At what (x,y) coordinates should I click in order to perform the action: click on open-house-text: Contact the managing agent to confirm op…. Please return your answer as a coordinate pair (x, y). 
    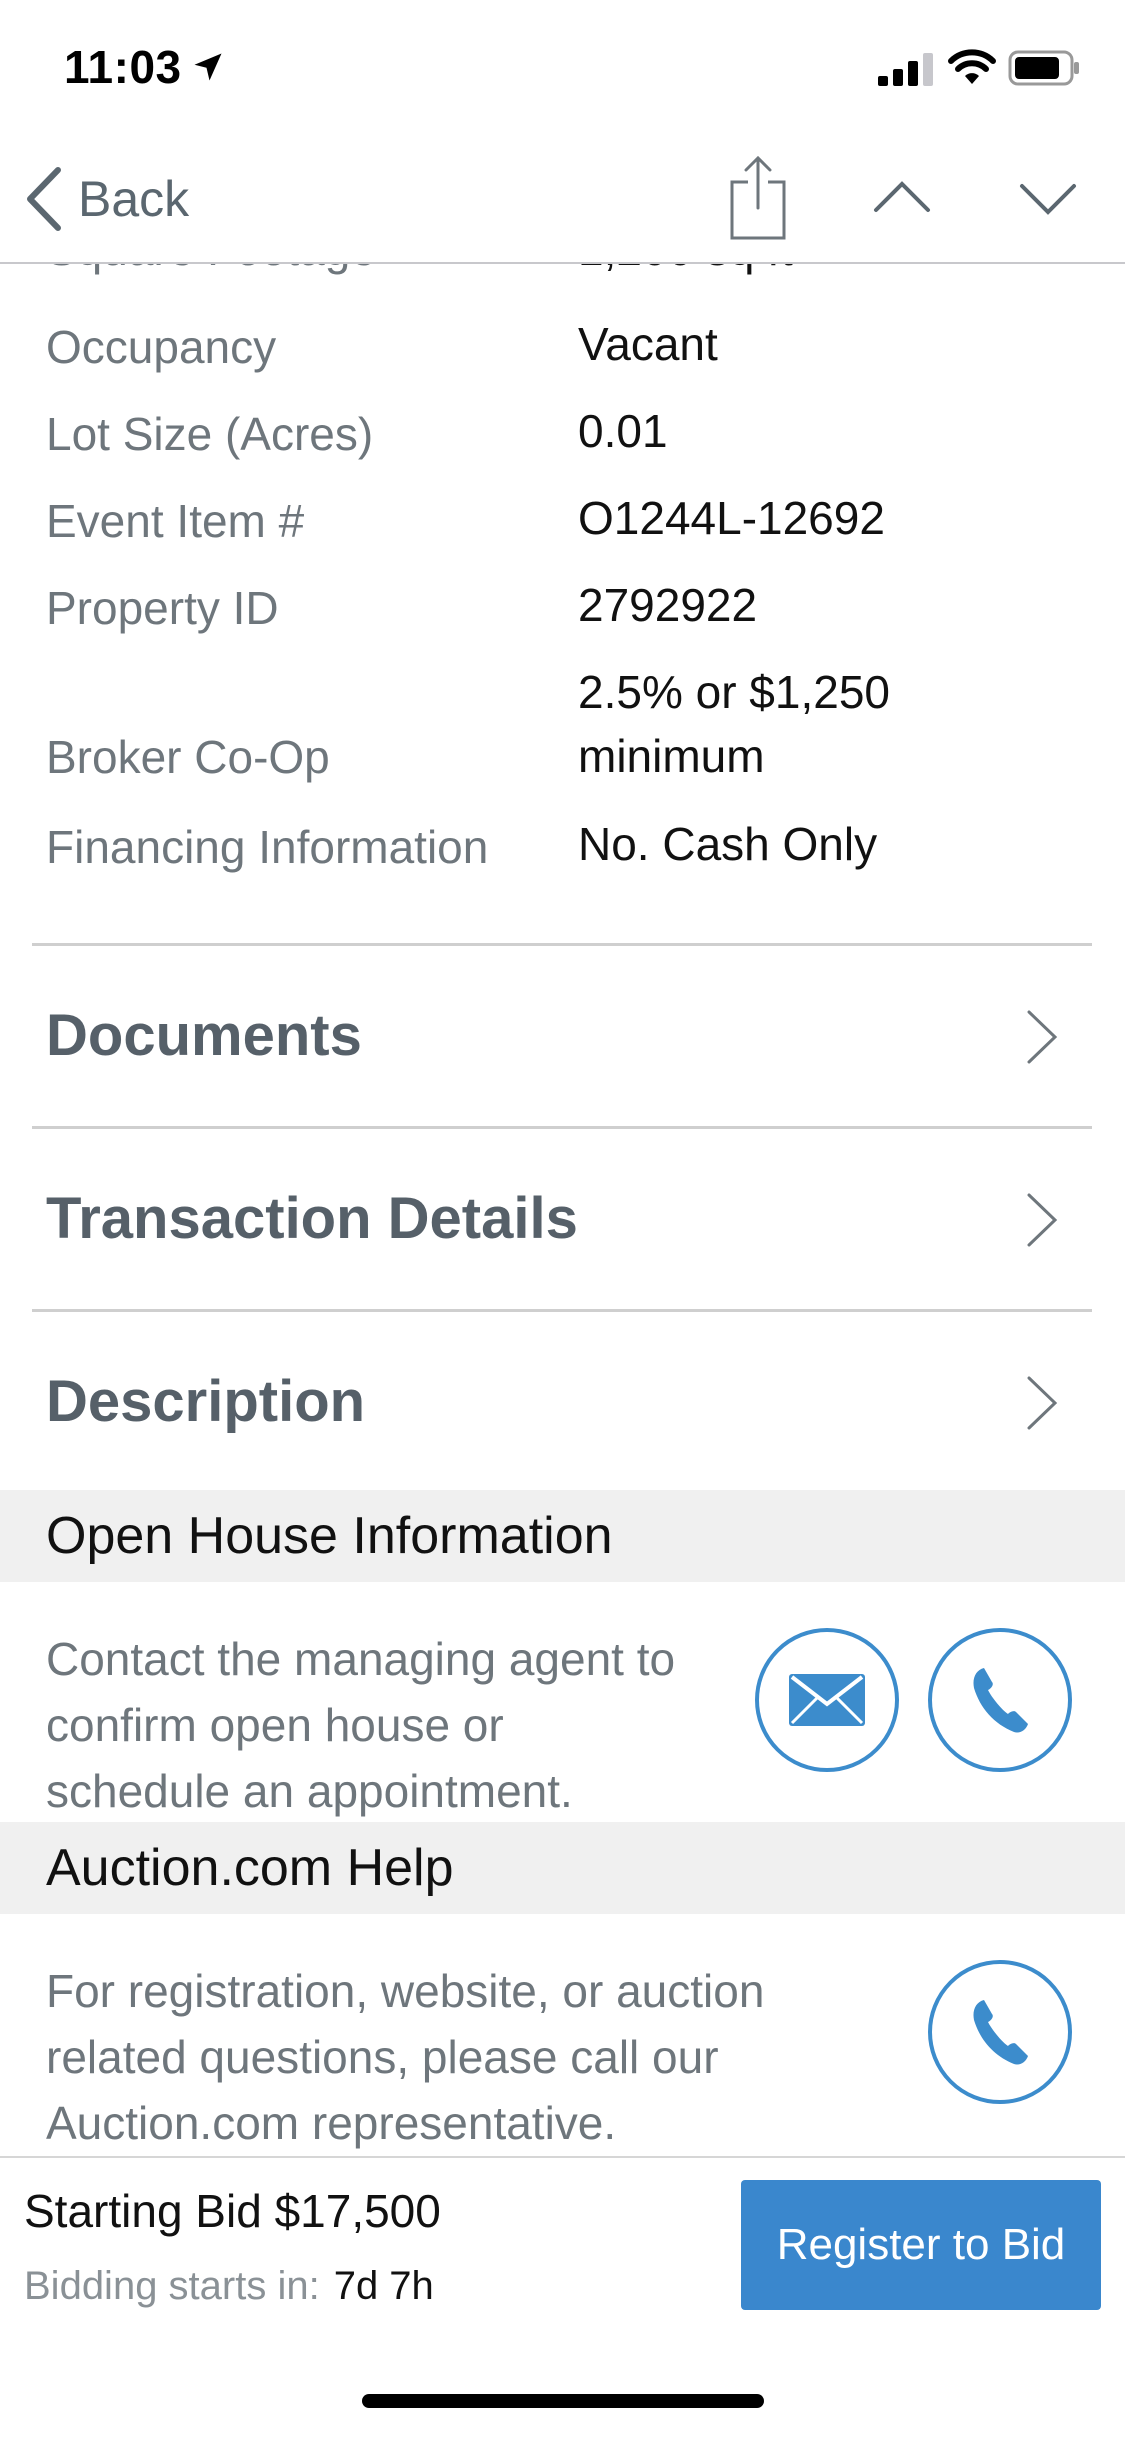
    Looking at the image, I should click on (360, 1725).